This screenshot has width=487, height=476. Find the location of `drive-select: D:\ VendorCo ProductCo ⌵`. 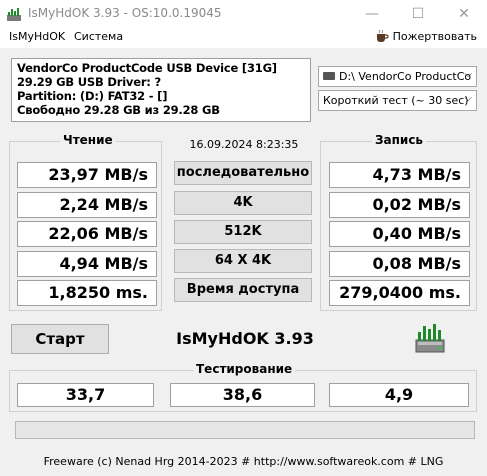

drive-select: D:\ VendorCo ProductCo ⌵ is located at coordinates (397, 76).